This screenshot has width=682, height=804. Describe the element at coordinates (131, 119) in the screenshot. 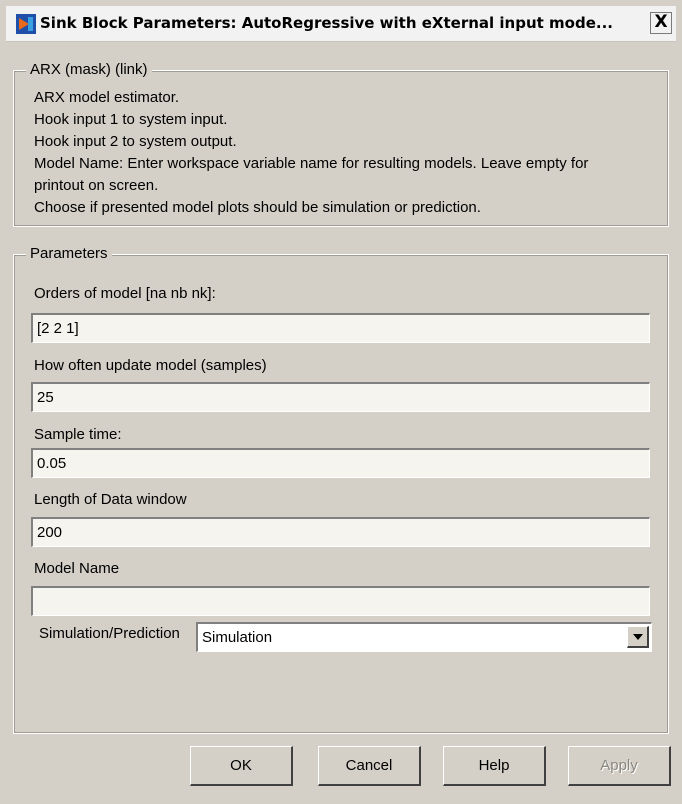

I see `description-line: Hook input 1 to system input.` at that location.